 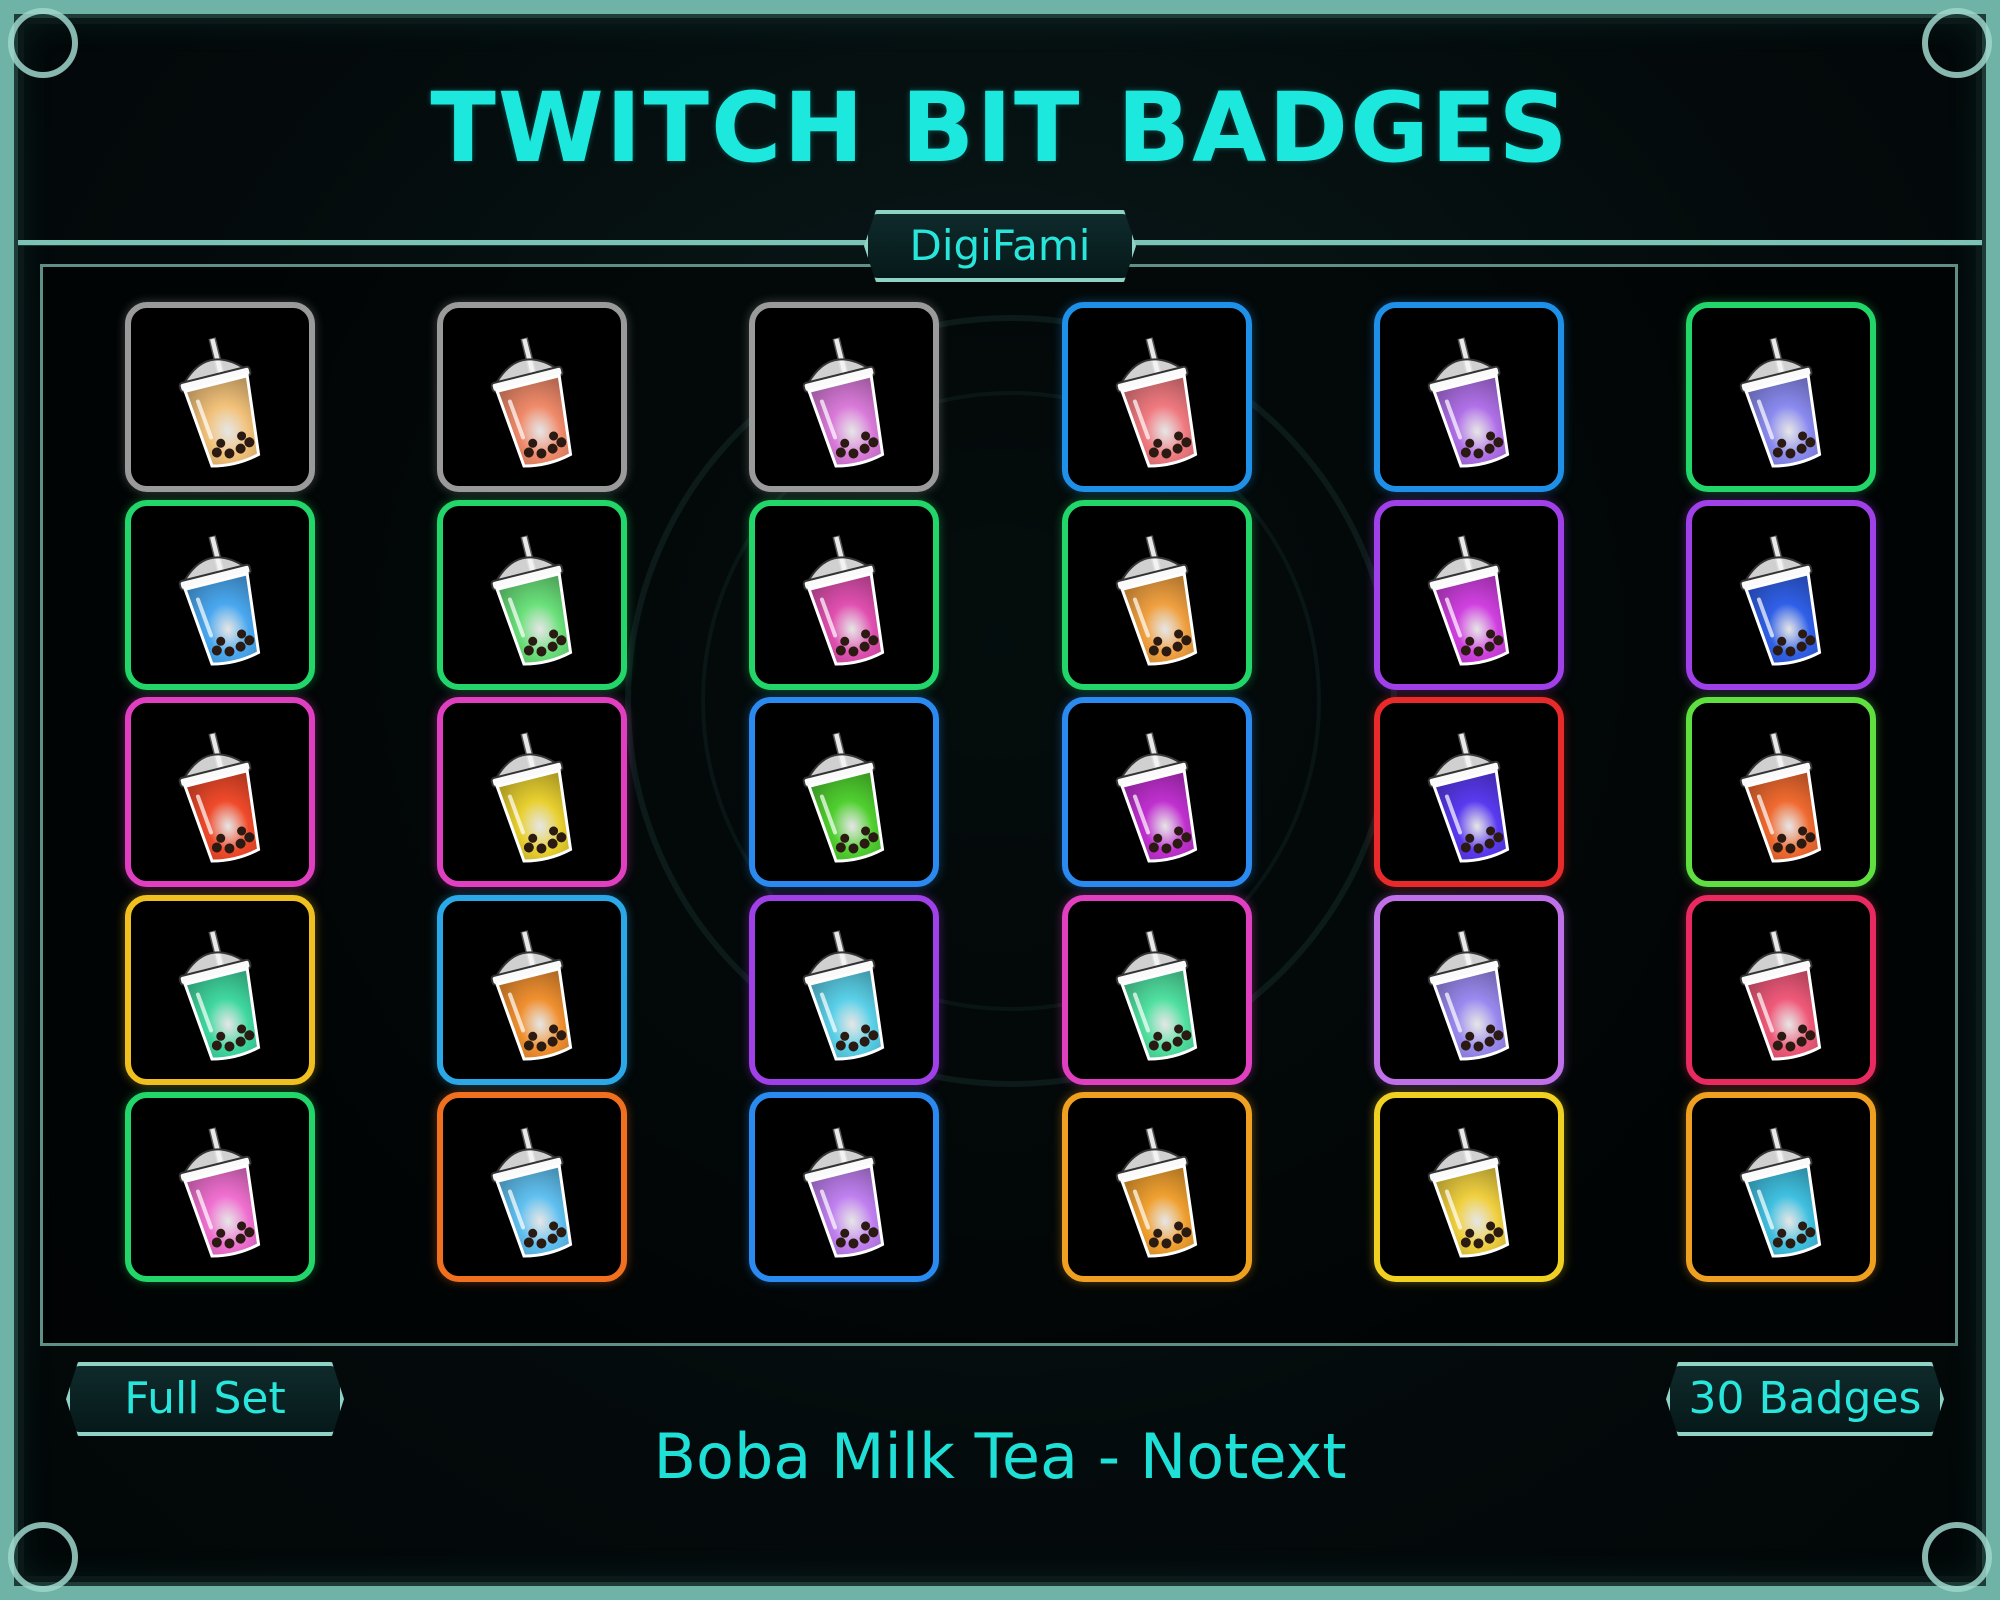 What do you see at coordinates (43, 43) in the screenshot?
I see `ornament-top-left-icon` at bounding box center [43, 43].